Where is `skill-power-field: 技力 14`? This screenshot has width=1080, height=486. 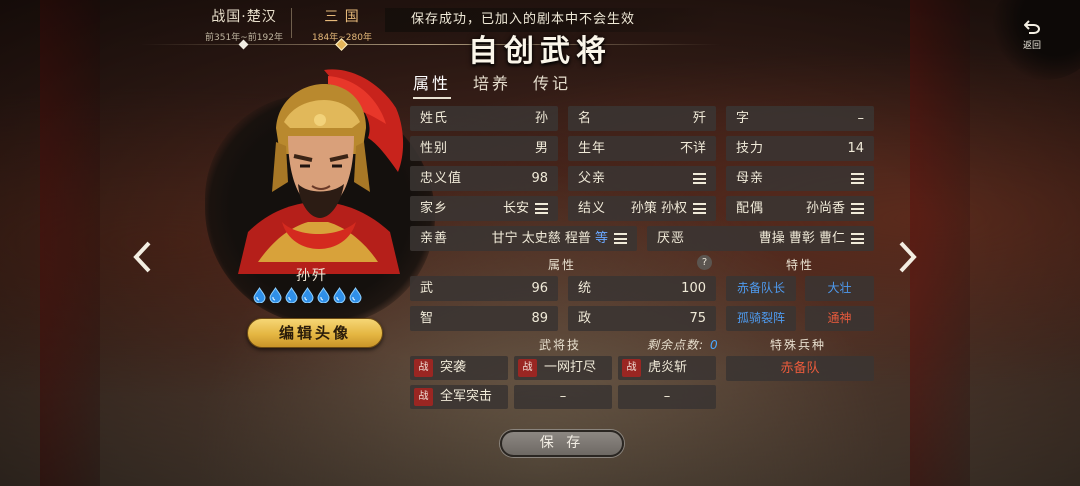
skill-power-field: 技力 14 is located at coordinates (800, 148).